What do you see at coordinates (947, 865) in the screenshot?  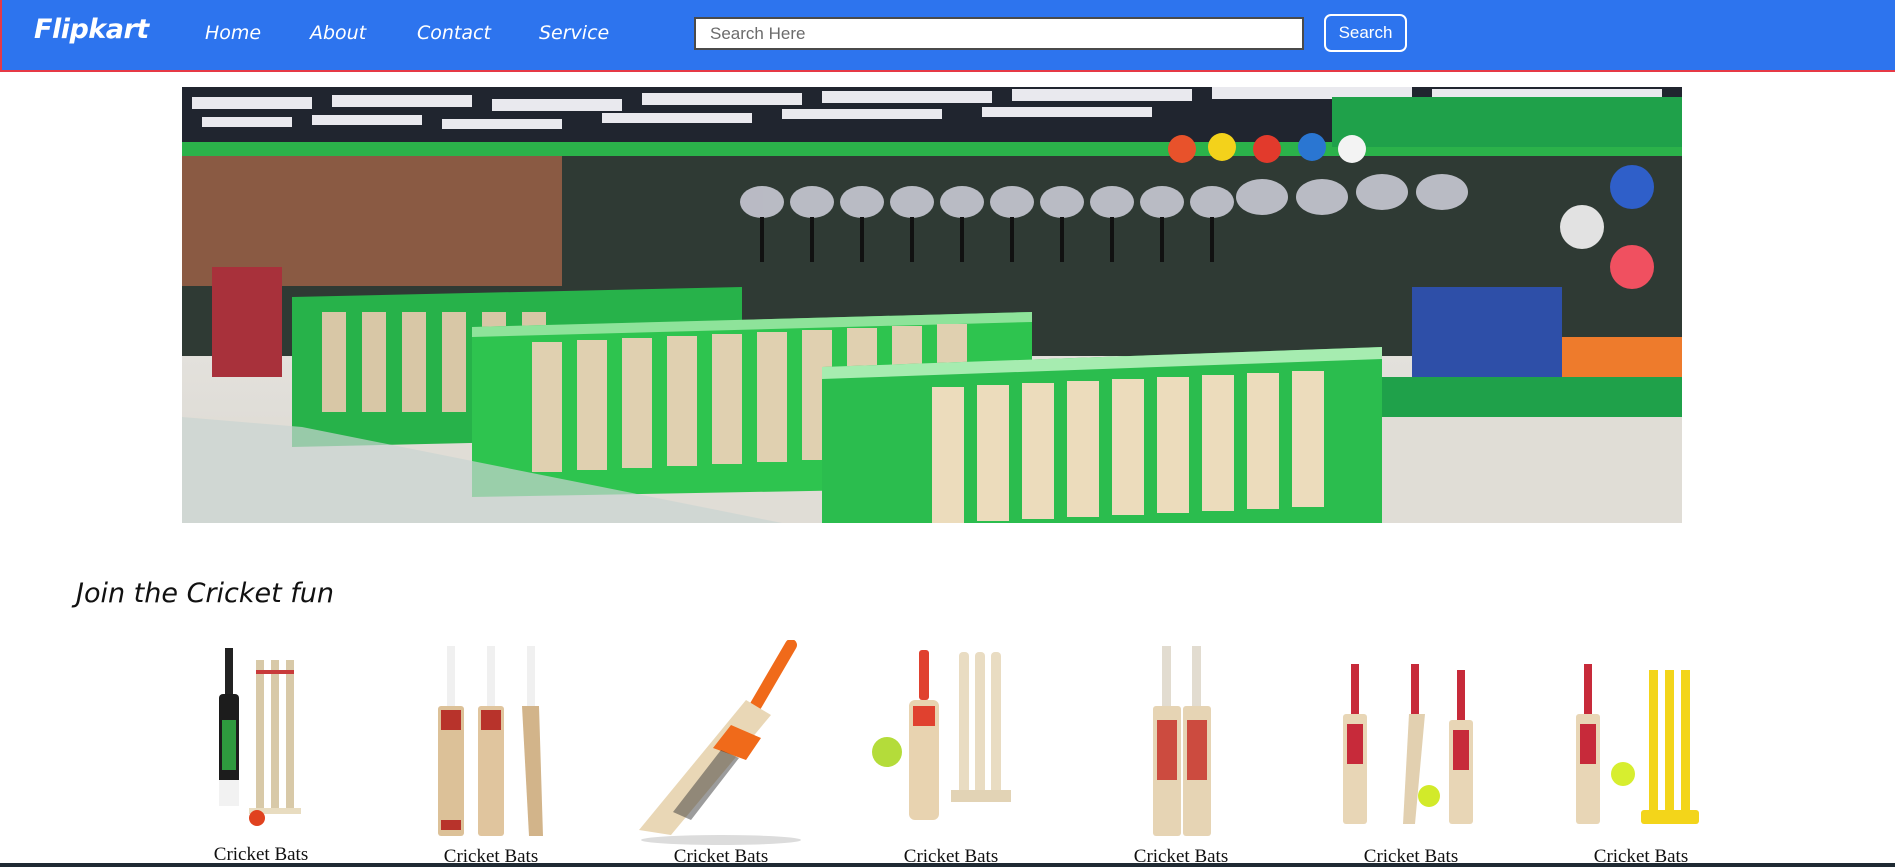 I see `bottom-edge` at bounding box center [947, 865].